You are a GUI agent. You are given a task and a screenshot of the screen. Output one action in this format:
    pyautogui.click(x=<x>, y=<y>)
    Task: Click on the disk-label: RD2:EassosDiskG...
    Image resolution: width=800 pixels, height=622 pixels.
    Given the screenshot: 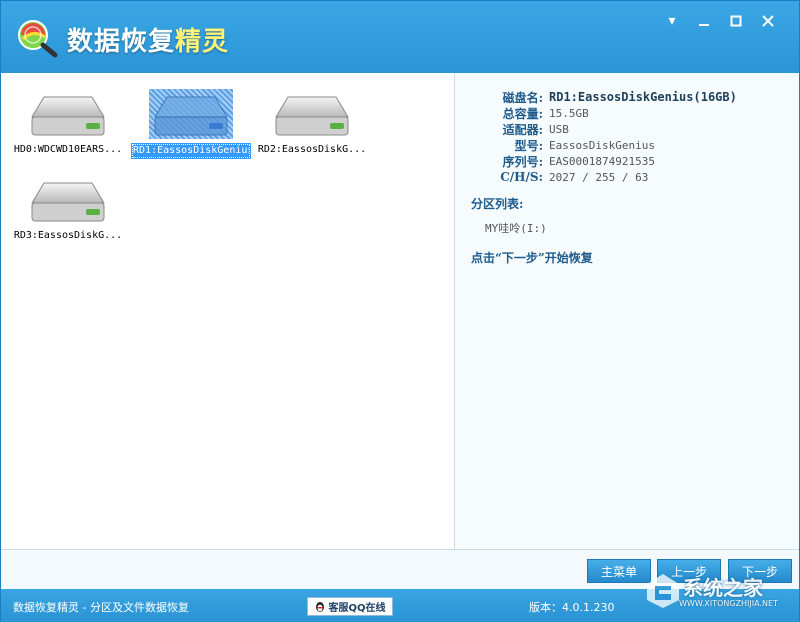 What is the action you would take?
    pyautogui.click(x=312, y=149)
    